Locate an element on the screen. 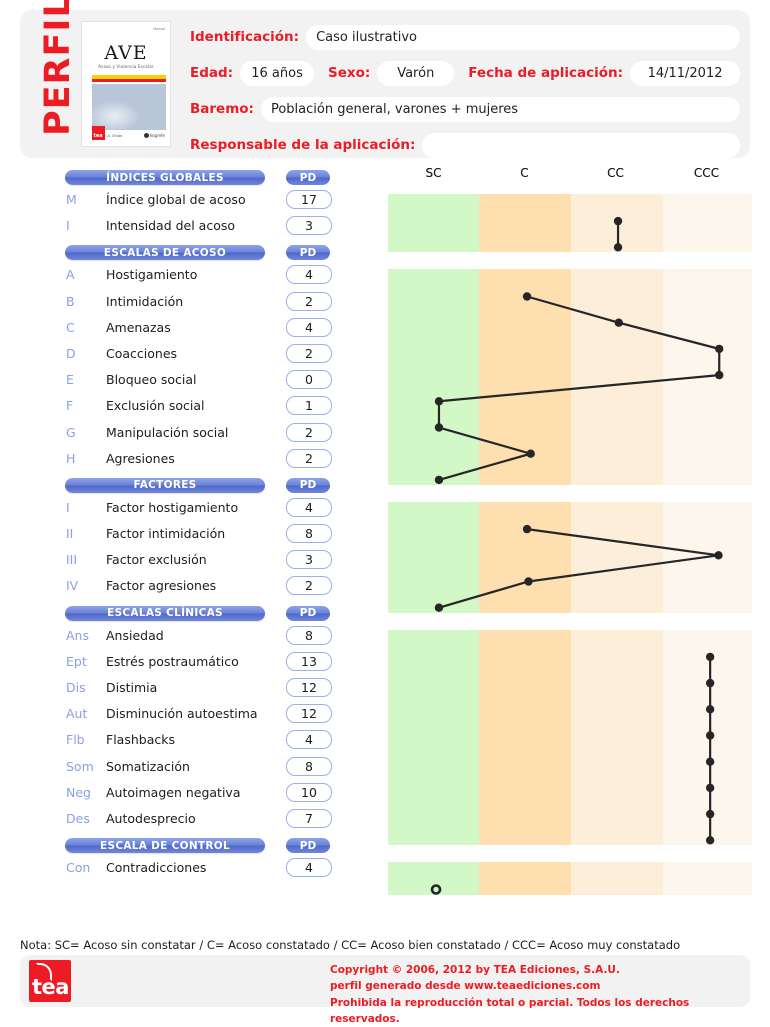 Image resolution: width=770 pixels, height=1027 pixels. edad-label: Edad: is located at coordinates (212, 73).